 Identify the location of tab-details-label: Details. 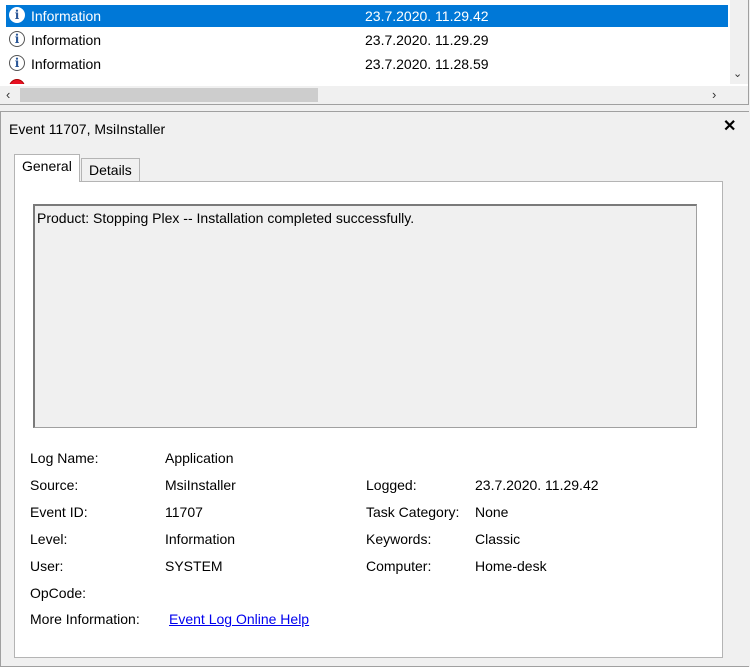
(110, 170).